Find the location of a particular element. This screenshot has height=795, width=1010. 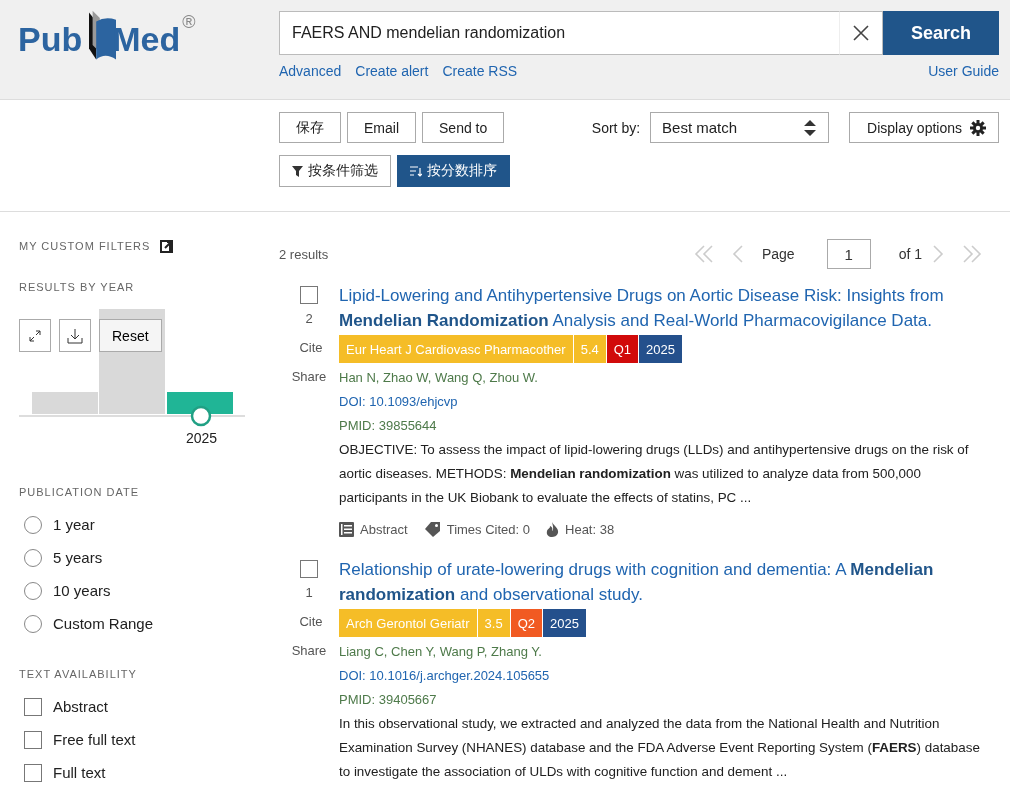

authors: Liang C, Chen Y, Wang P, Zhang Y. is located at coordinates (441, 652).